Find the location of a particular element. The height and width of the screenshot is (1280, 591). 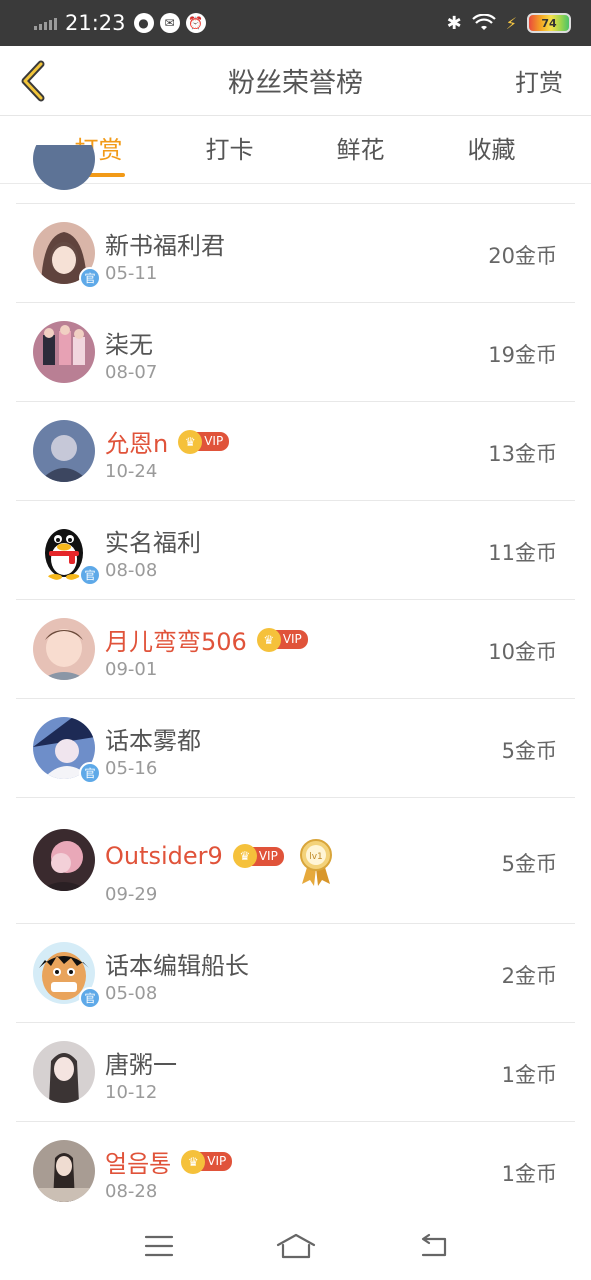

list-item: 月儿弯弯506 ♛ VIP 09-01 10金币 is located at coordinates (295, 649).